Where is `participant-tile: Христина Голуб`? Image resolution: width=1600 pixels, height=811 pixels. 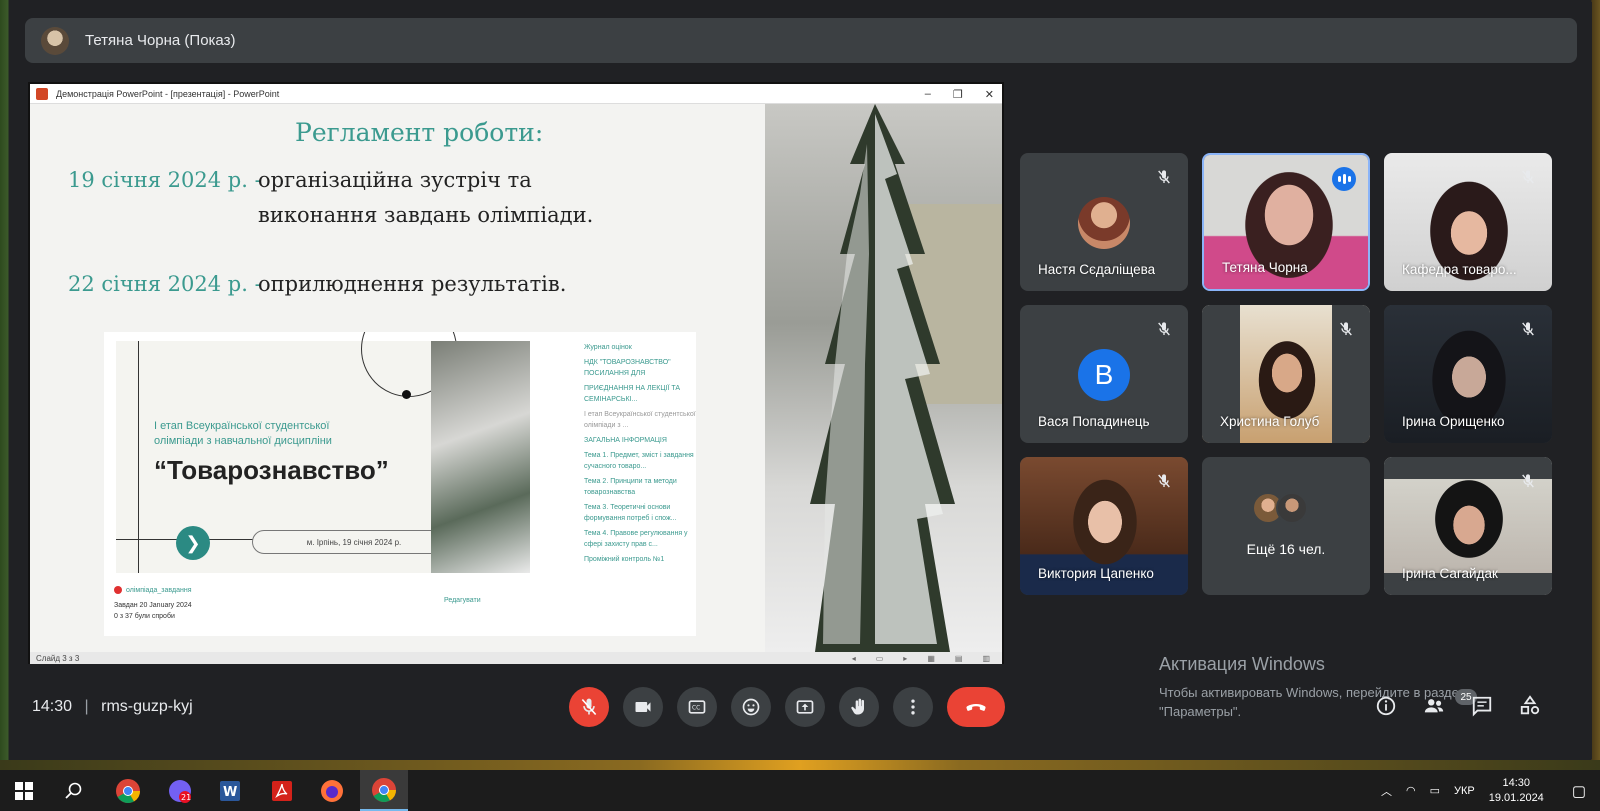
participant-tile: Христина Голуб is located at coordinates (1286, 374).